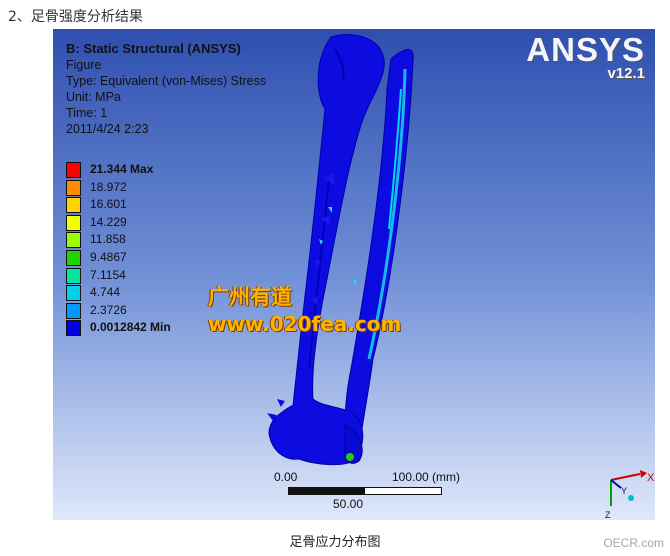 This screenshot has height=556, width=670. Describe the element at coordinates (108, 221) in the screenshot. I see `legend-label: 14.229` at that location.